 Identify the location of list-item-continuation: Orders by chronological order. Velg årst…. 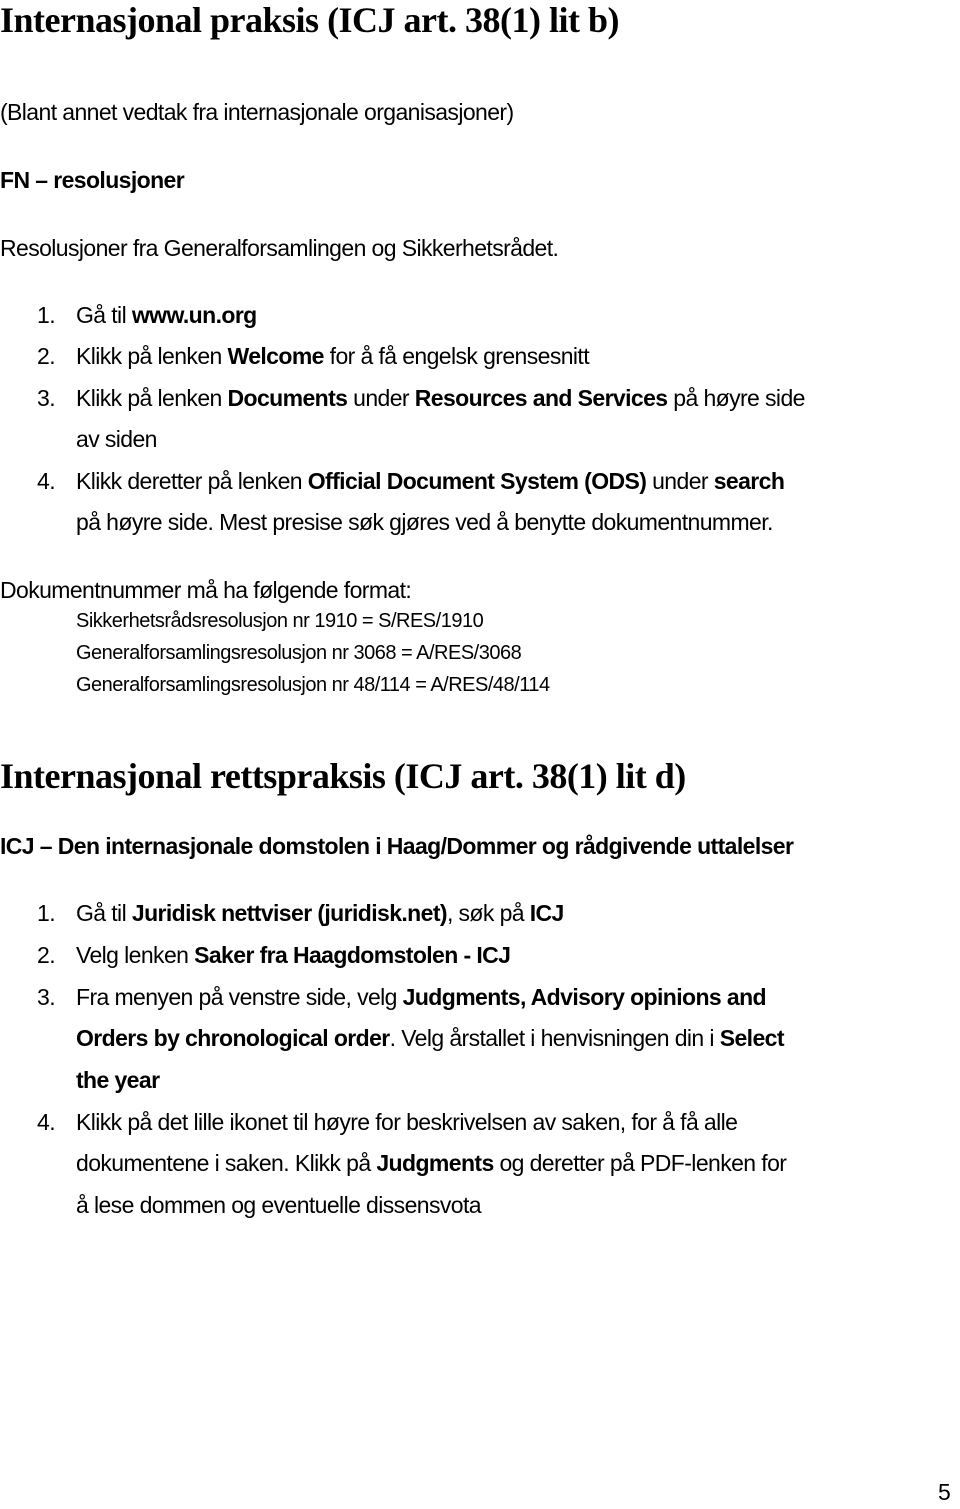
(430, 1038).